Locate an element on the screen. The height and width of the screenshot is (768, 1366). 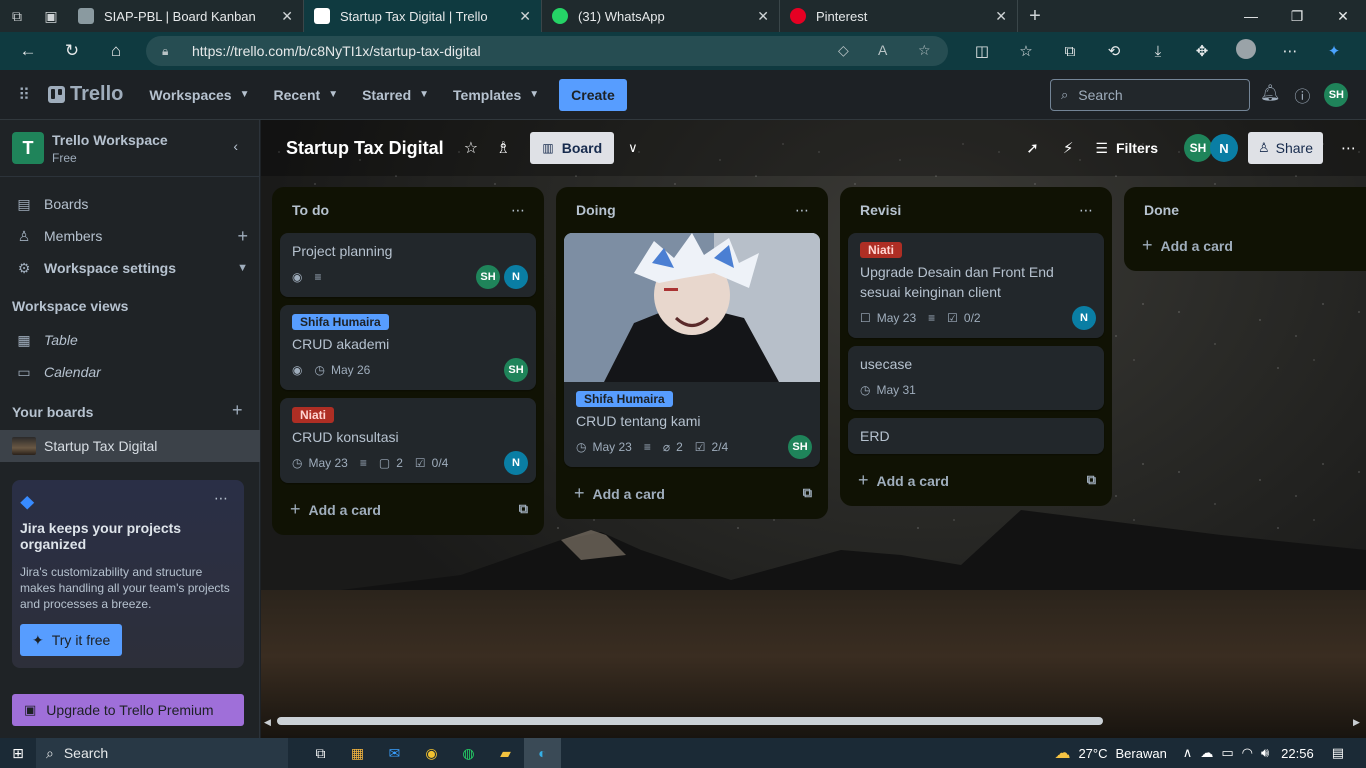
scroll-left-icon: ◀ is located at coordinates (267, 722).